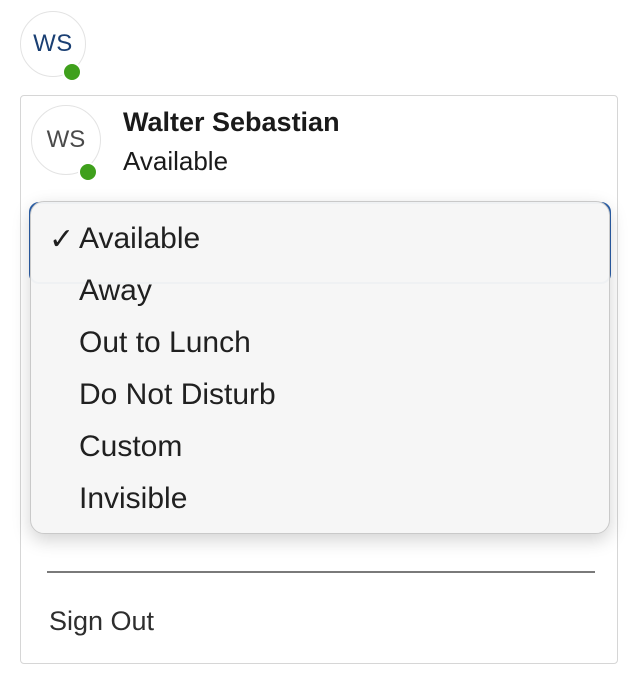  I want to click on option-label: Do Not Disturb, so click(177, 394).